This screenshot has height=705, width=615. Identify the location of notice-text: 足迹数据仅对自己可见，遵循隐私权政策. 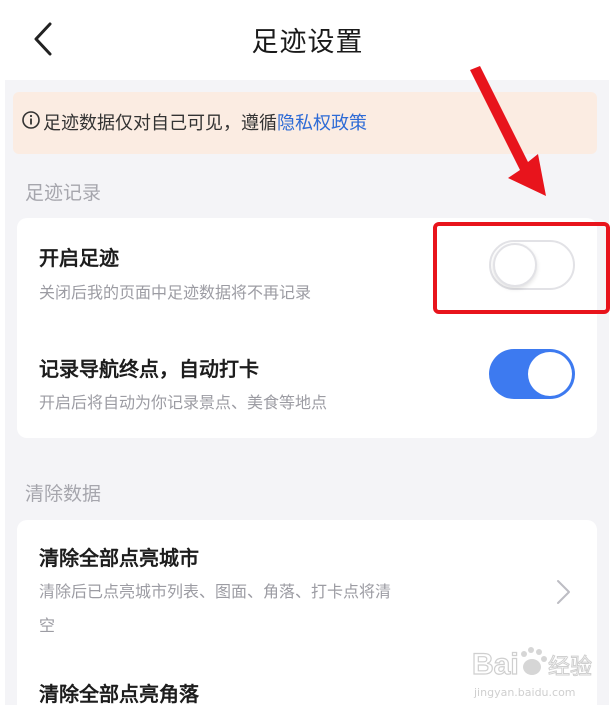
(205, 122).